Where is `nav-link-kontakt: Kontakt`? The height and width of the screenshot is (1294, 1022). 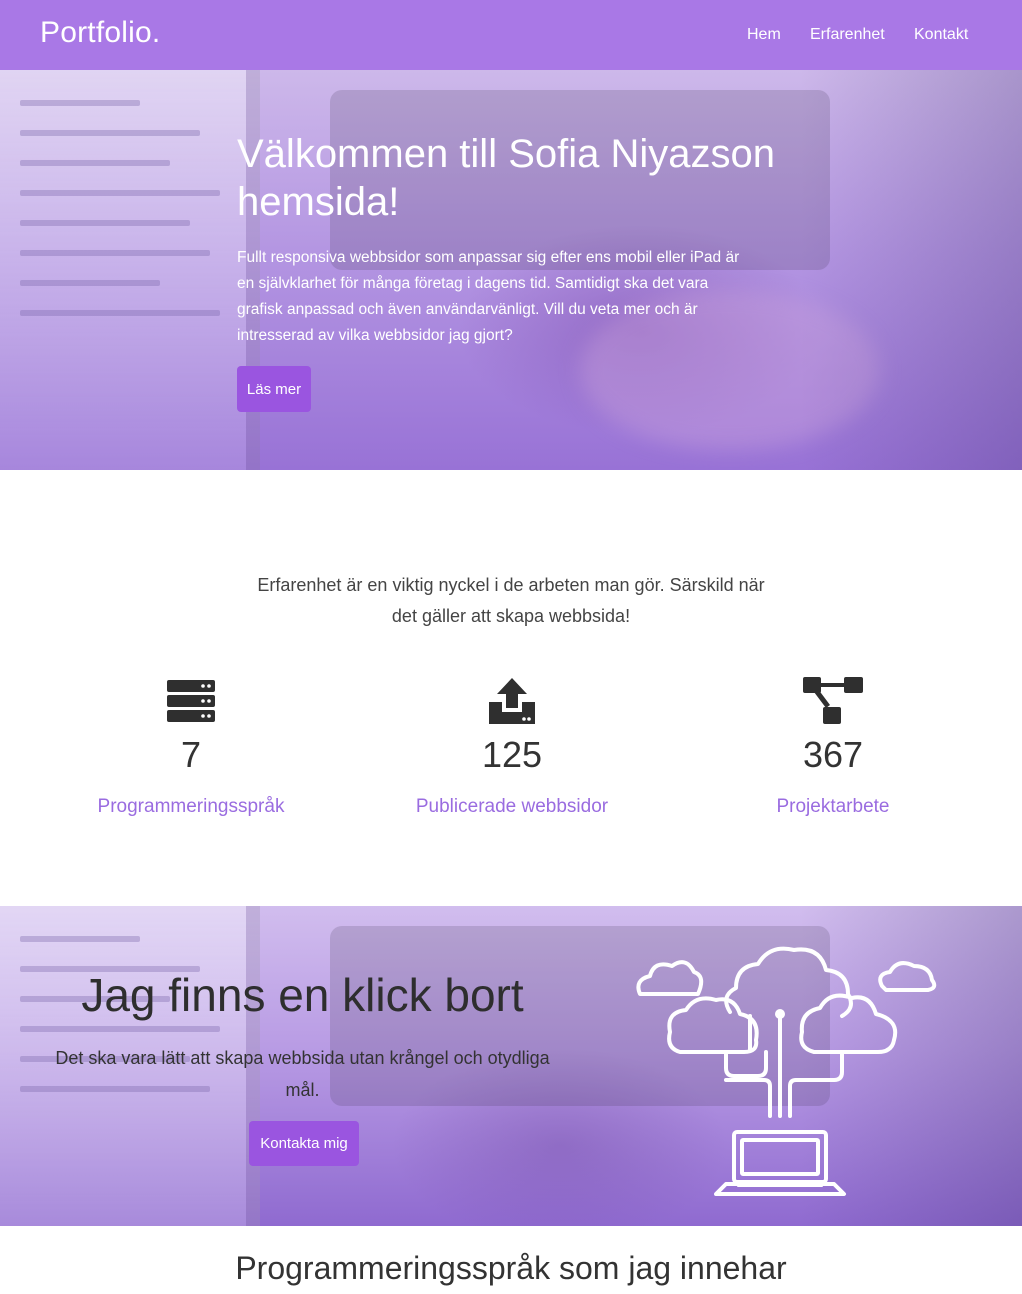
nav-link-kontakt: Kontakt is located at coordinates (941, 35).